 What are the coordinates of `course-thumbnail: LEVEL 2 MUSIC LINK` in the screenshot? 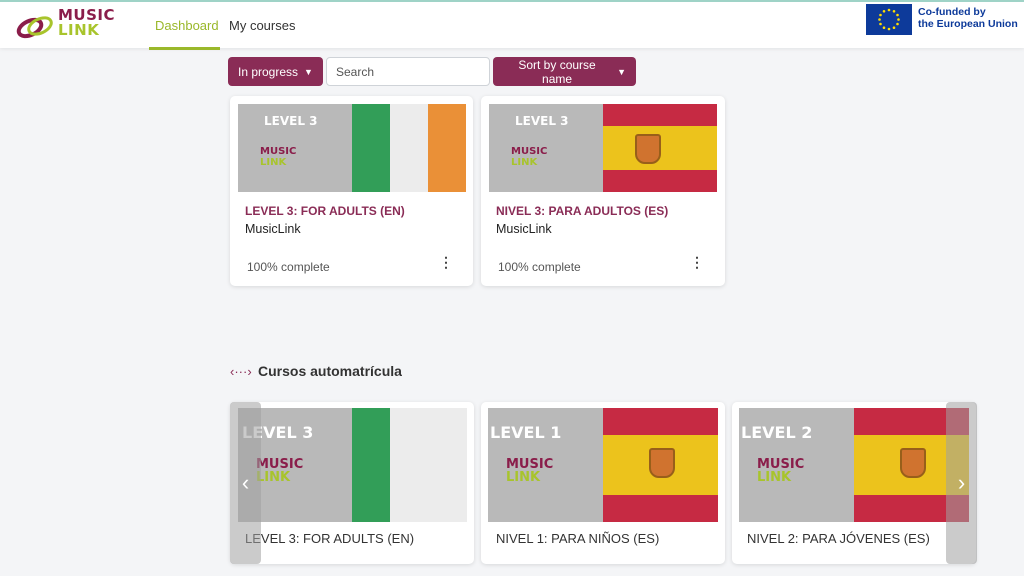 It's located at (854, 465).